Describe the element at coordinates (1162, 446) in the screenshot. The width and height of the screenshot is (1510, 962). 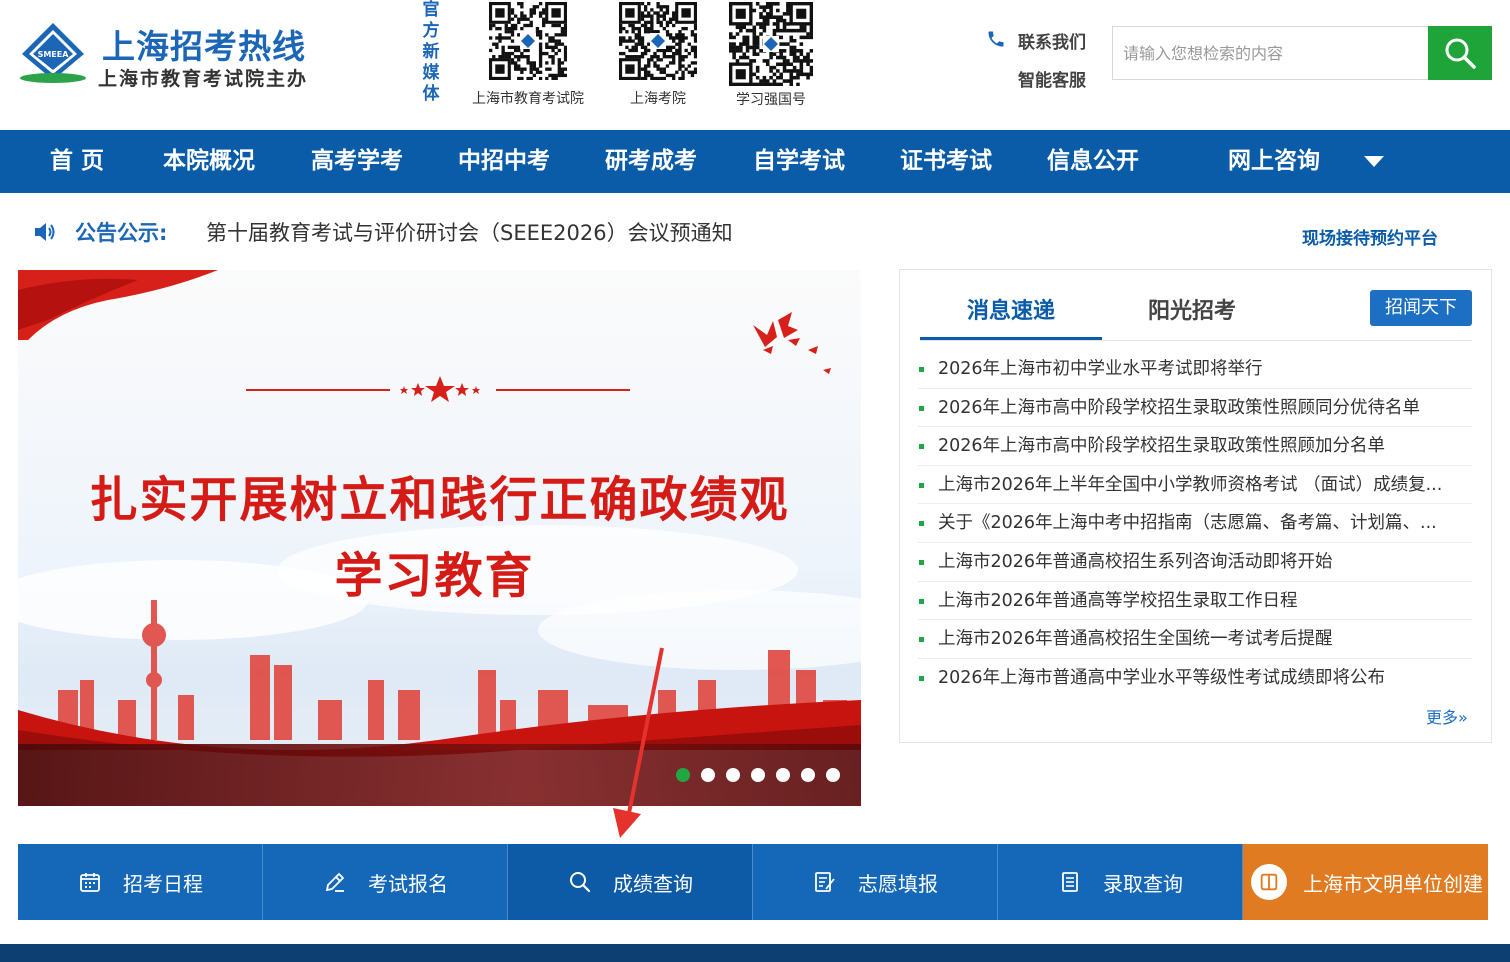
I see `news-item-title: 2026年上海市高中阶段学校招生录取政策性照顾加分名单` at that location.